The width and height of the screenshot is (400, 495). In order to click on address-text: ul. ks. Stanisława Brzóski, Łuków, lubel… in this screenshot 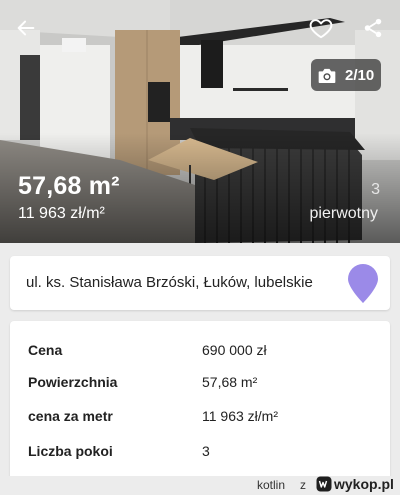, I will do `click(169, 282)`.